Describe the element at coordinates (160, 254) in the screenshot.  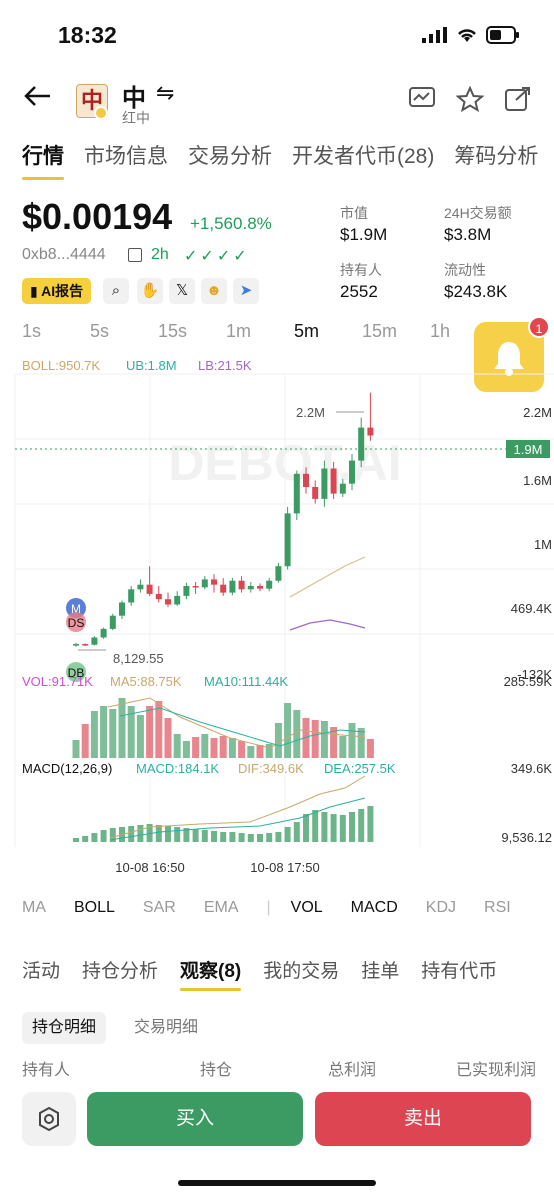
I see `token-age: 2h` at that location.